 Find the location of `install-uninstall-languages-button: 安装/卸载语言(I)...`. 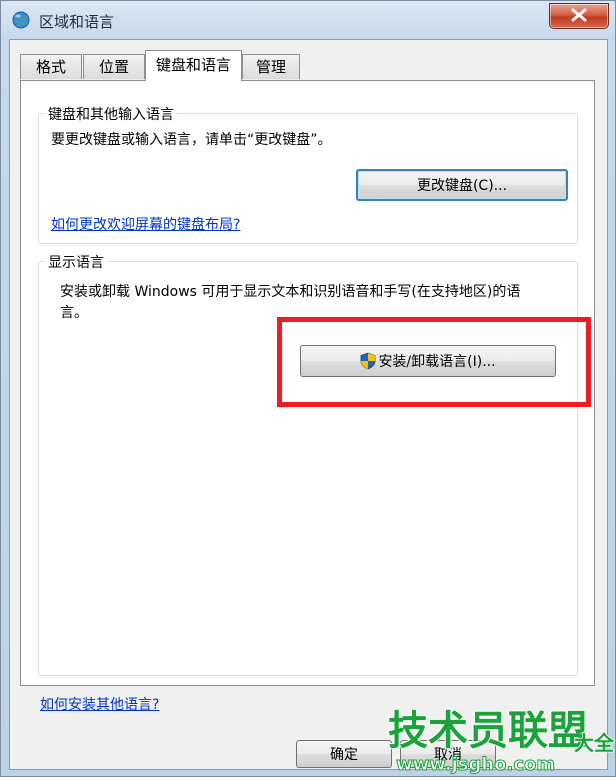

install-uninstall-languages-button: 安装/卸载语言(I)... is located at coordinates (428, 361).